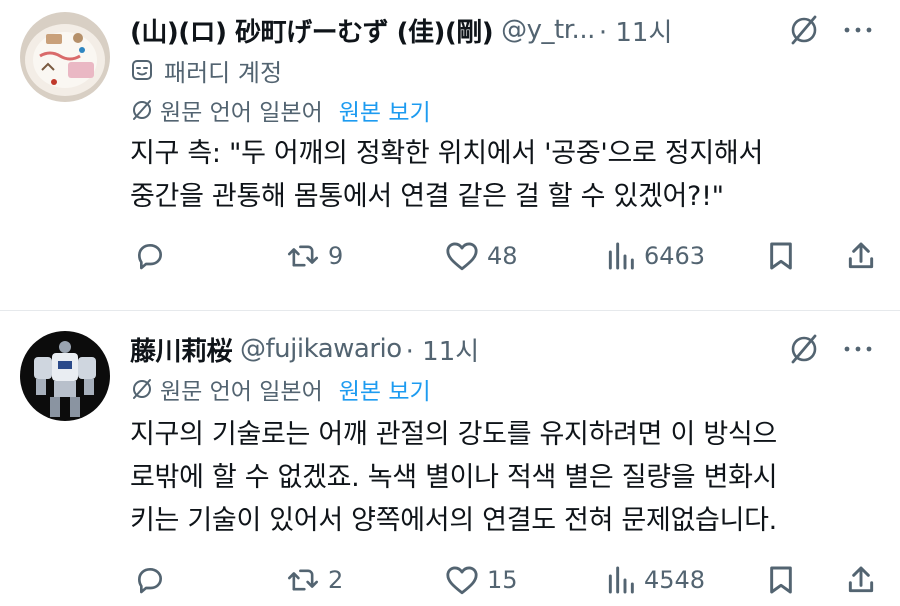 This screenshot has width=900, height=606. What do you see at coordinates (502, 349) in the screenshot?
I see `tweet-header: 藤川莉桜 @fujikawario · 11시` at bounding box center [502, 349].